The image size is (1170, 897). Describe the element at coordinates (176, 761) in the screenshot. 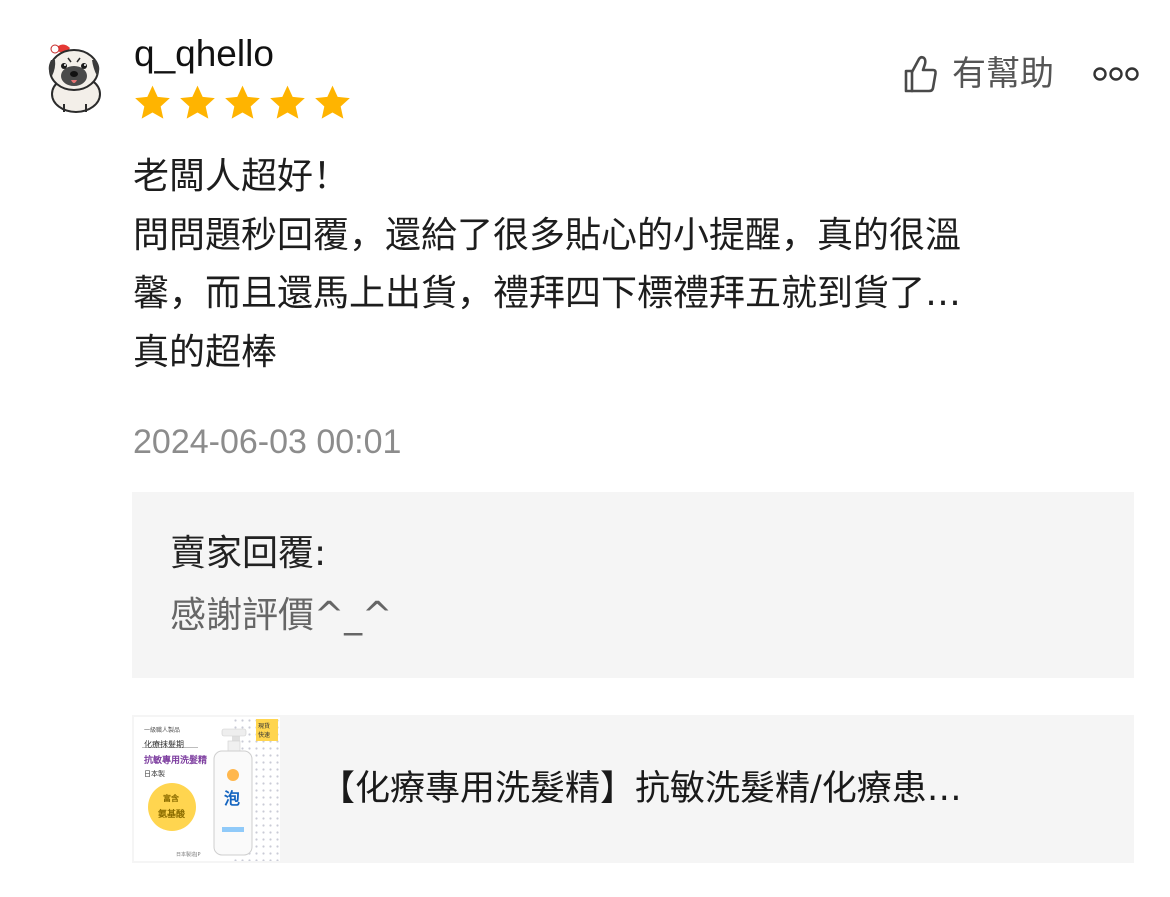

I see `thumbnail-line2: 抗敏專用洗髮精` at that location.